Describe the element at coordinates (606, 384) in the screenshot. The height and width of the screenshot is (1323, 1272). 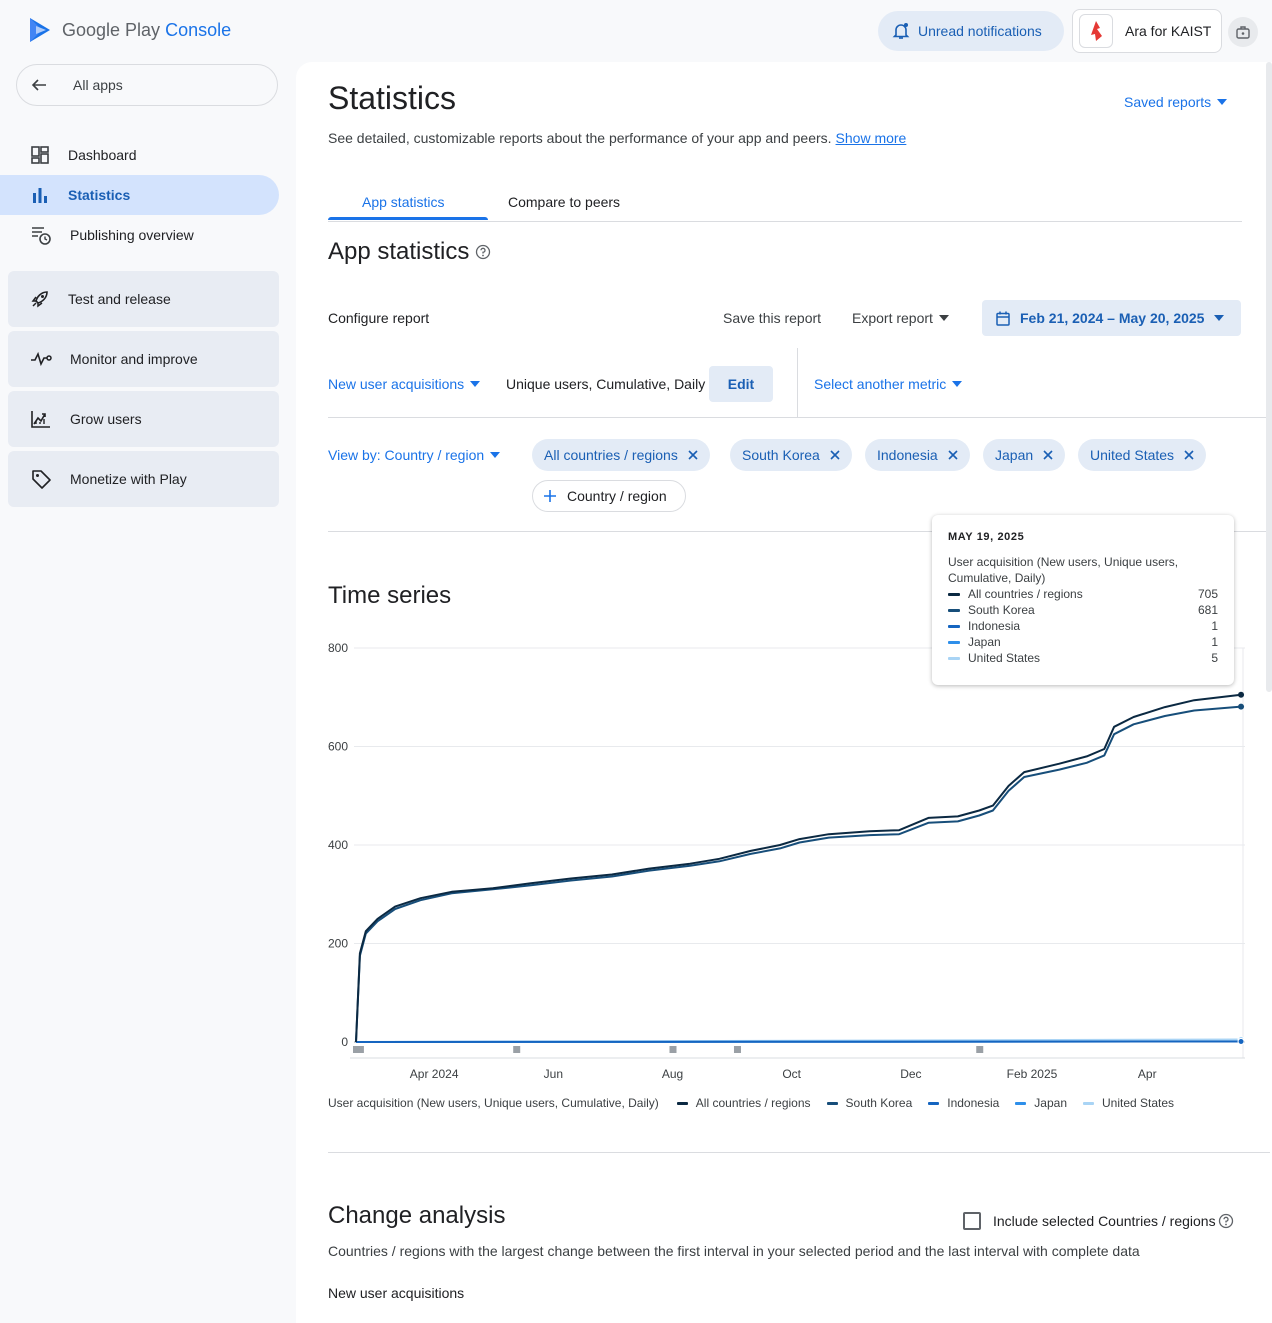
I see `metric-description: Unique users, Cumulative, Daily` at that location.